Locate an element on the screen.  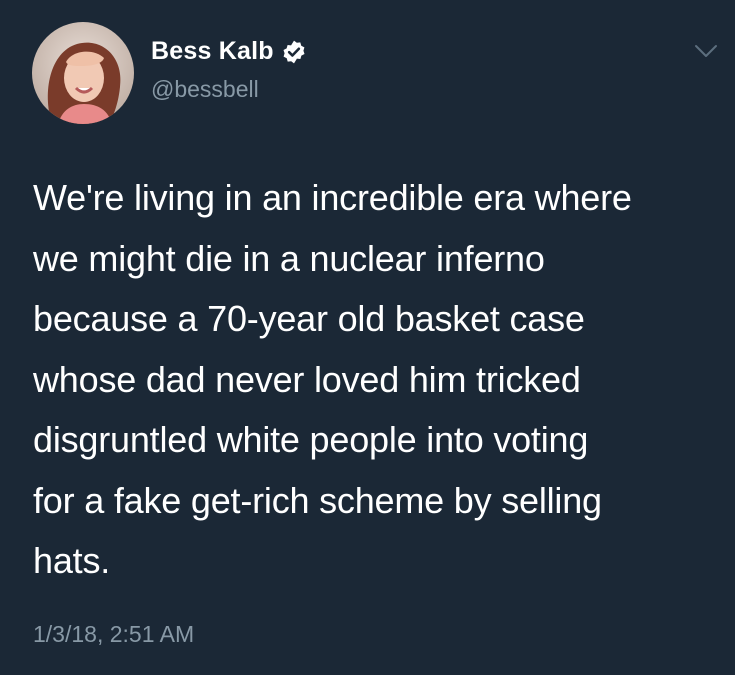
author-name-row: Bess Kalb is located at coordinates (229, 51).